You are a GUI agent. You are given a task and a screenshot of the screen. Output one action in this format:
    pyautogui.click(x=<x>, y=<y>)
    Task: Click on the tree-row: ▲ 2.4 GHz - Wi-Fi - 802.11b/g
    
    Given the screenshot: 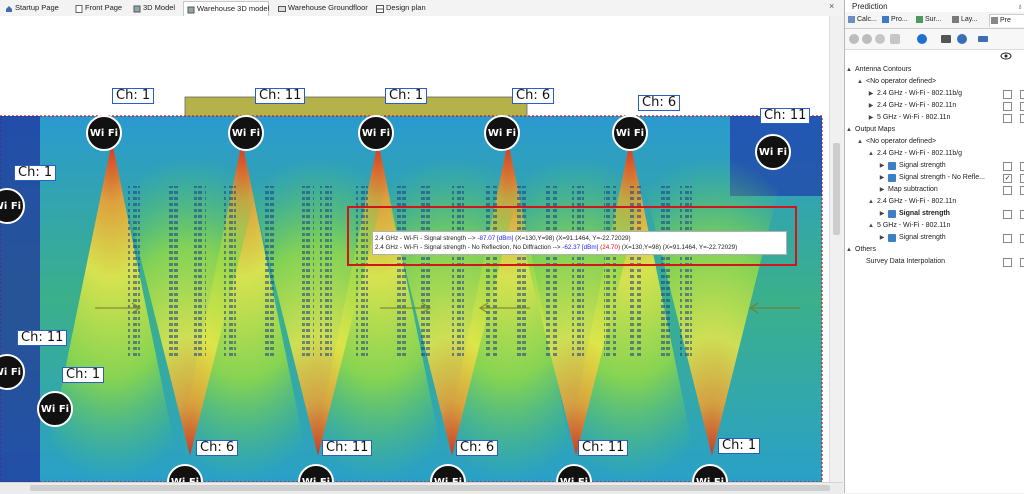 What is the action you would take?
    pyautogui.click(x=934, y=154)
    